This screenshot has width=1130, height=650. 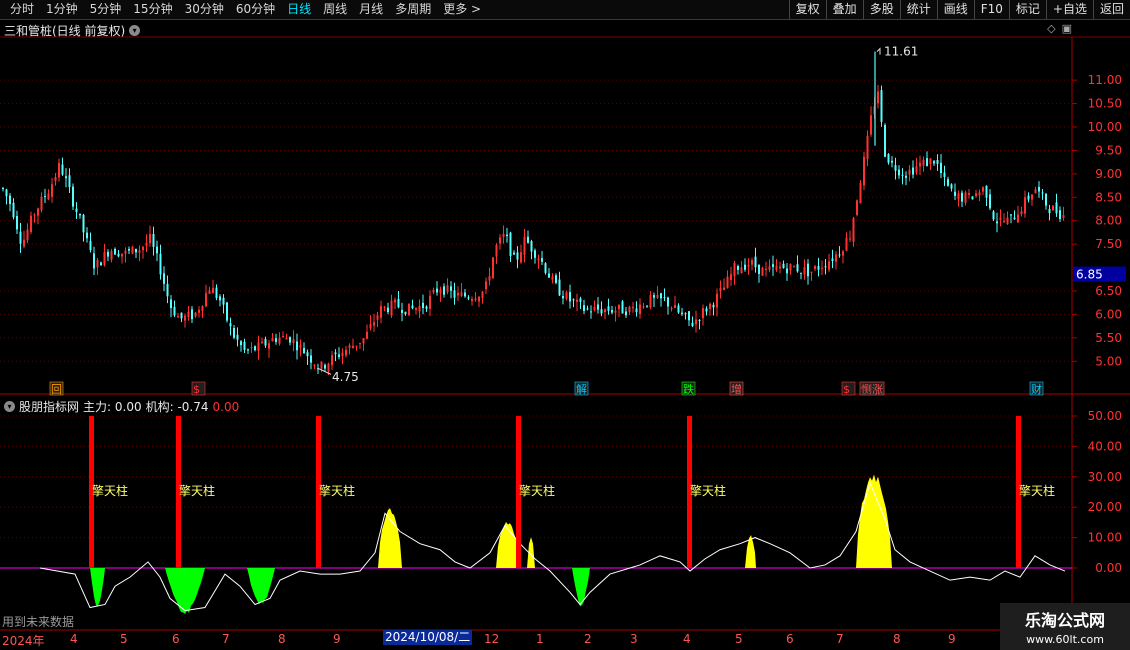 I want to click on price-tick-label: 11.00, so click(x=1105, y=80).